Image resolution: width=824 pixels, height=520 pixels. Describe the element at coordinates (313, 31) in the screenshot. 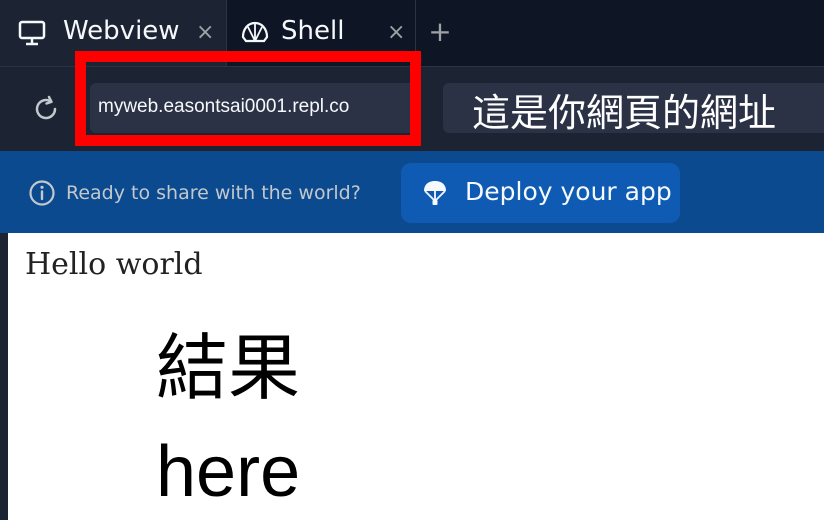

I see `tab-shell-label: Shell` at that location.